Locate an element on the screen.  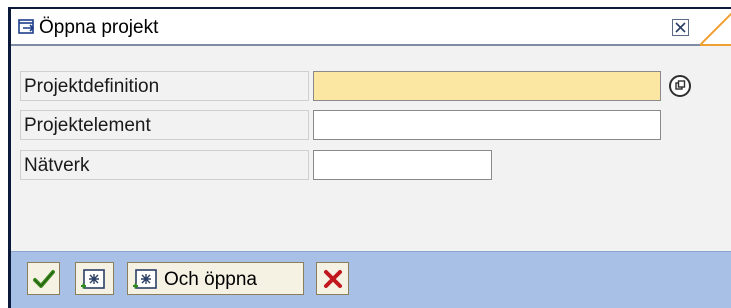
och-oppna-button: Och öppna is located at coordinates (215, 278).